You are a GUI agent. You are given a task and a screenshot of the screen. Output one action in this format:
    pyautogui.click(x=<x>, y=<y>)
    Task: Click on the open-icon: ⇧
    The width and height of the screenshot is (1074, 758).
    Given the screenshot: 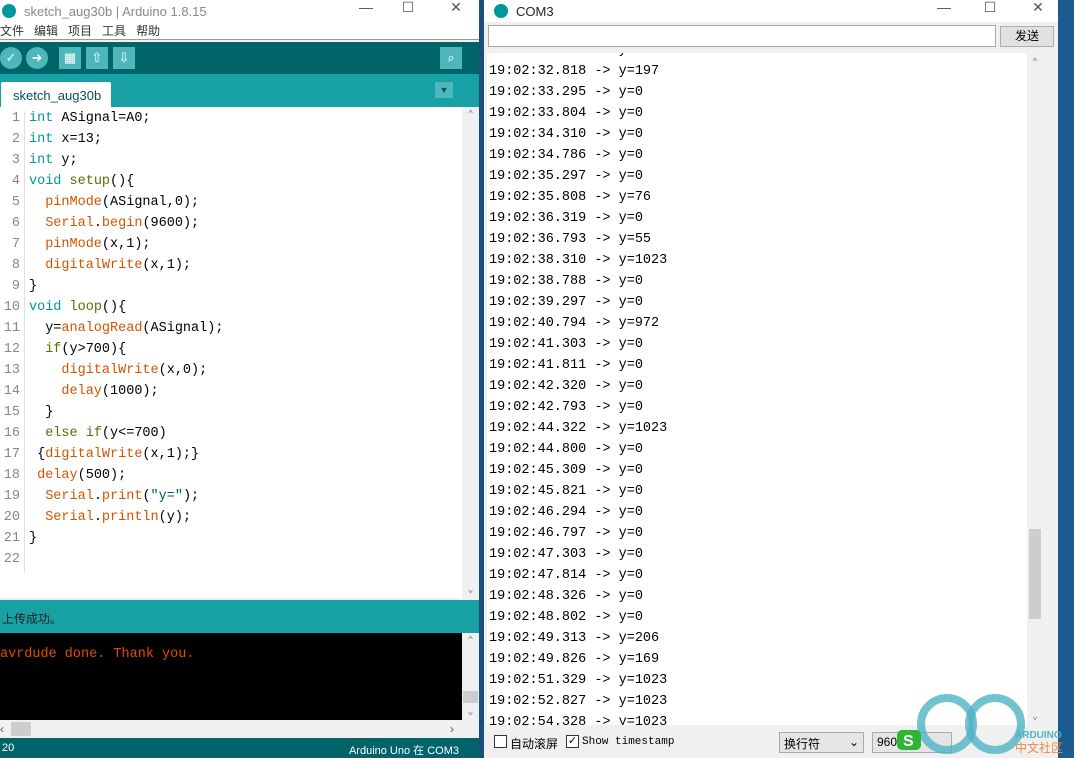 What is the action you would take?
    pyautogui.click(x=97, y=58)
    